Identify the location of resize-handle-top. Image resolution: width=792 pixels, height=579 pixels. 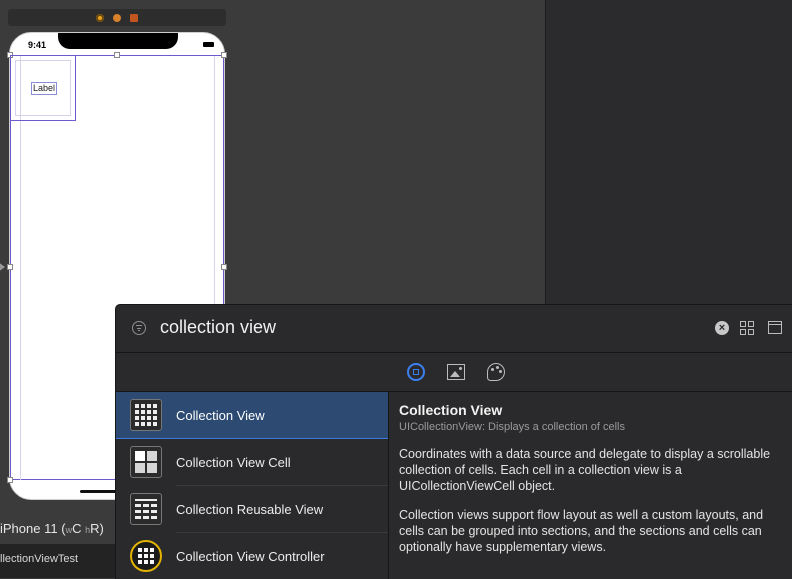
(117, 55).